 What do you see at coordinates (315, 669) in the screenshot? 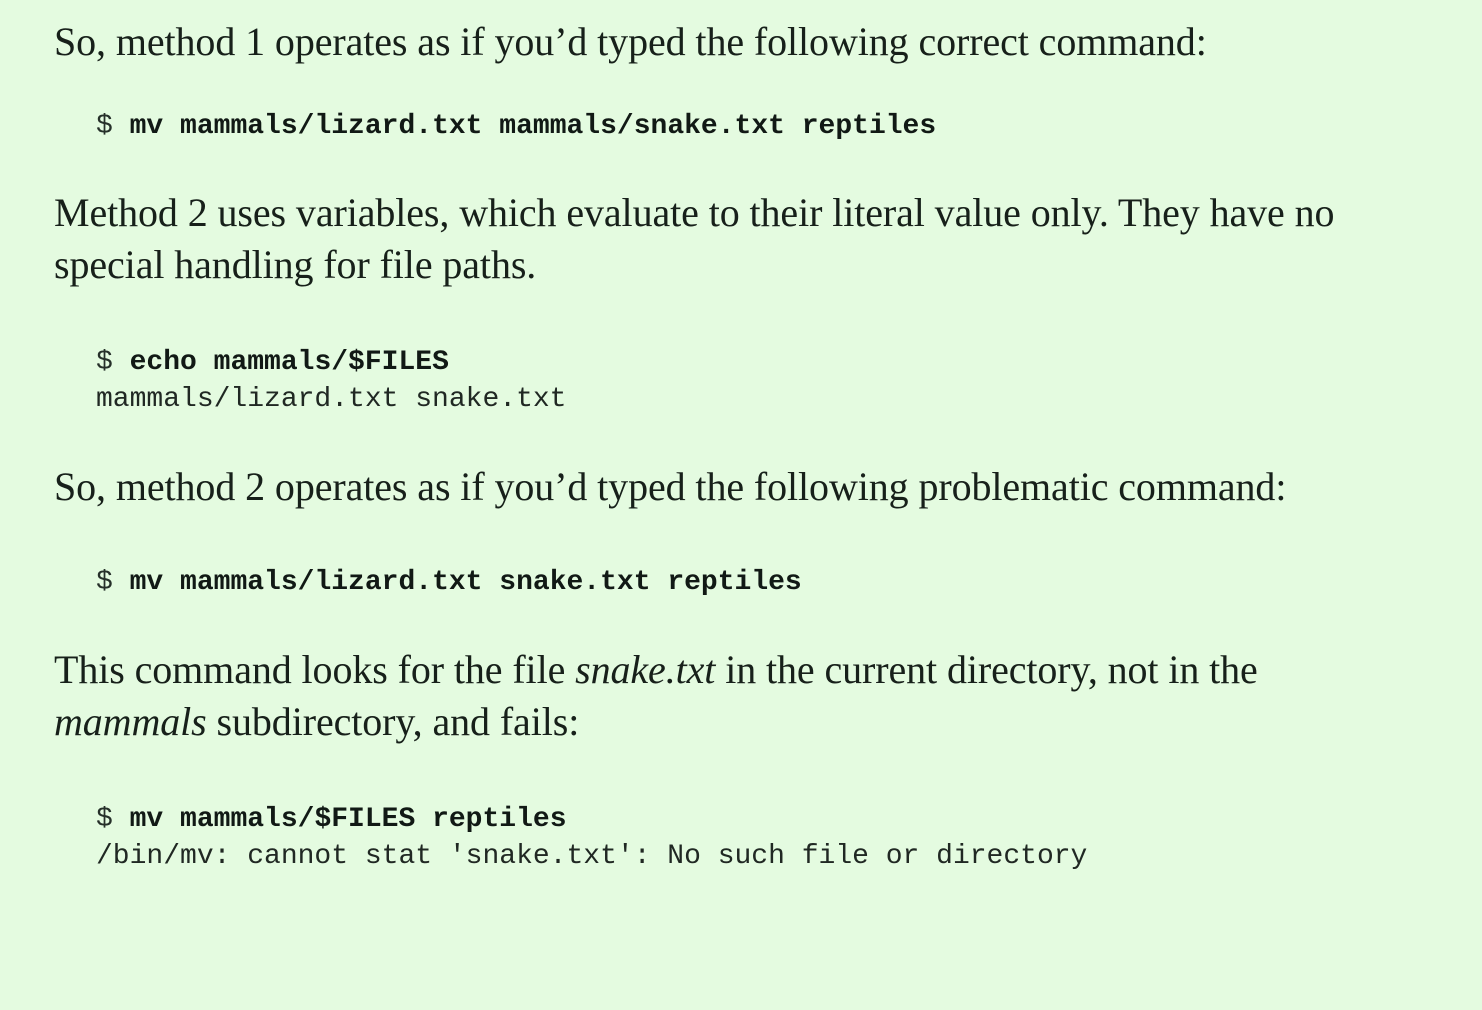
I see `paragraph-text: This command looks for the file` at bounding box center [315, 669].